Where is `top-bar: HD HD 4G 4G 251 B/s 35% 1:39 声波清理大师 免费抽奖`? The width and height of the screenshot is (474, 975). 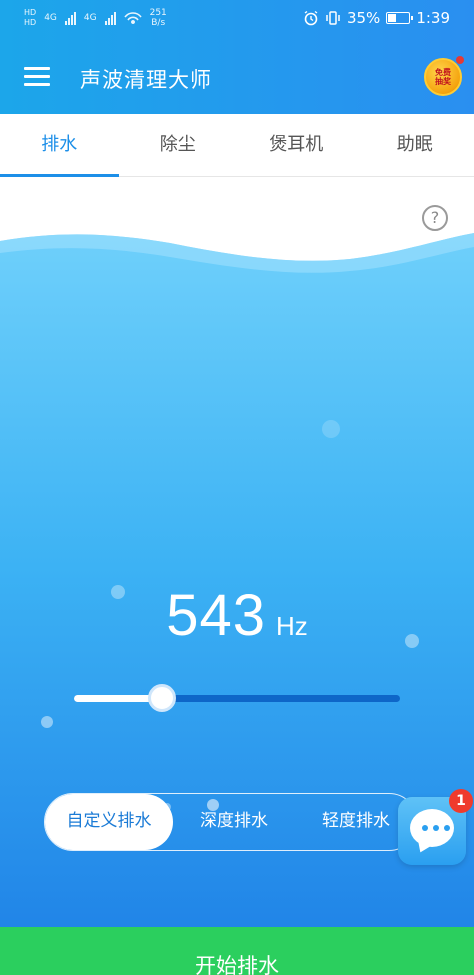
top-bar: HD HD 4G 4G 251 B/s 35% 1:39 声波清理大师 免费抽奖 is located at coordinates (237, 57).